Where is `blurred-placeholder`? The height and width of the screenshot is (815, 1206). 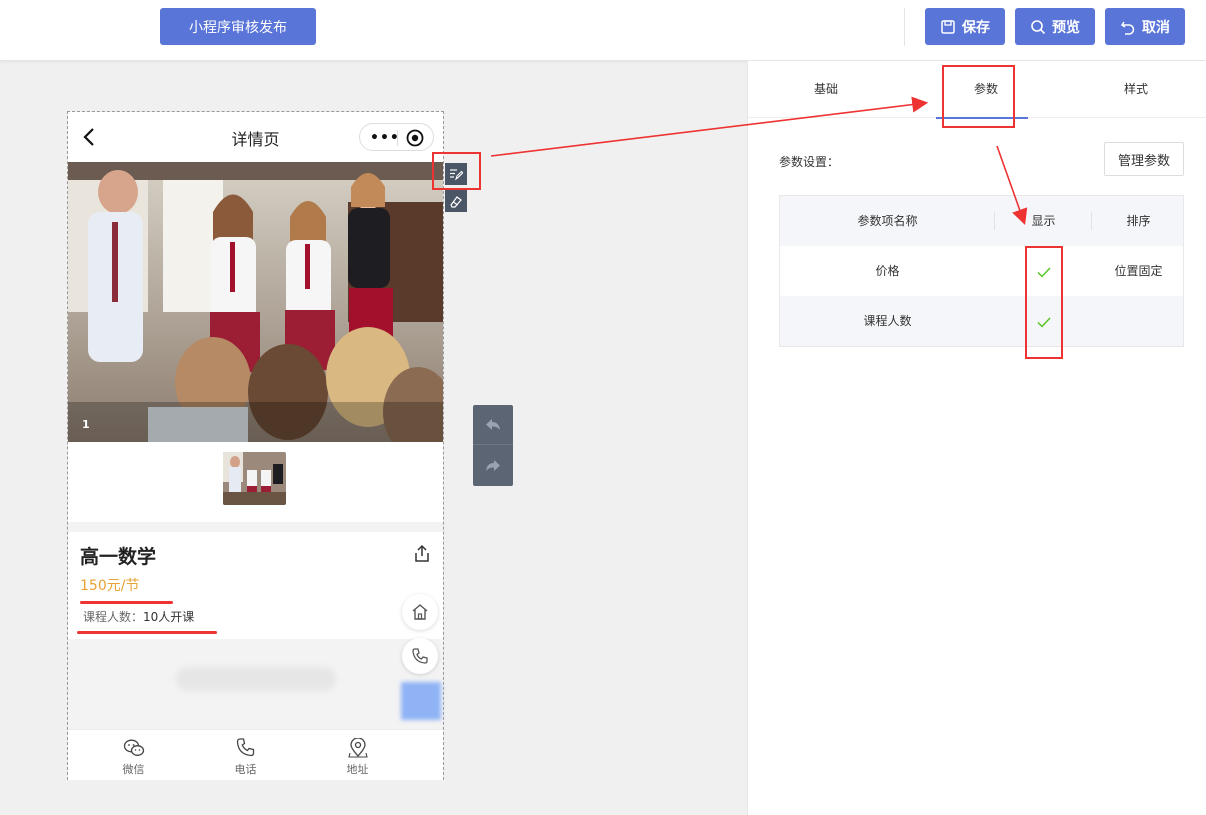
blurred-placeholder is located at coordinates (256, 679).